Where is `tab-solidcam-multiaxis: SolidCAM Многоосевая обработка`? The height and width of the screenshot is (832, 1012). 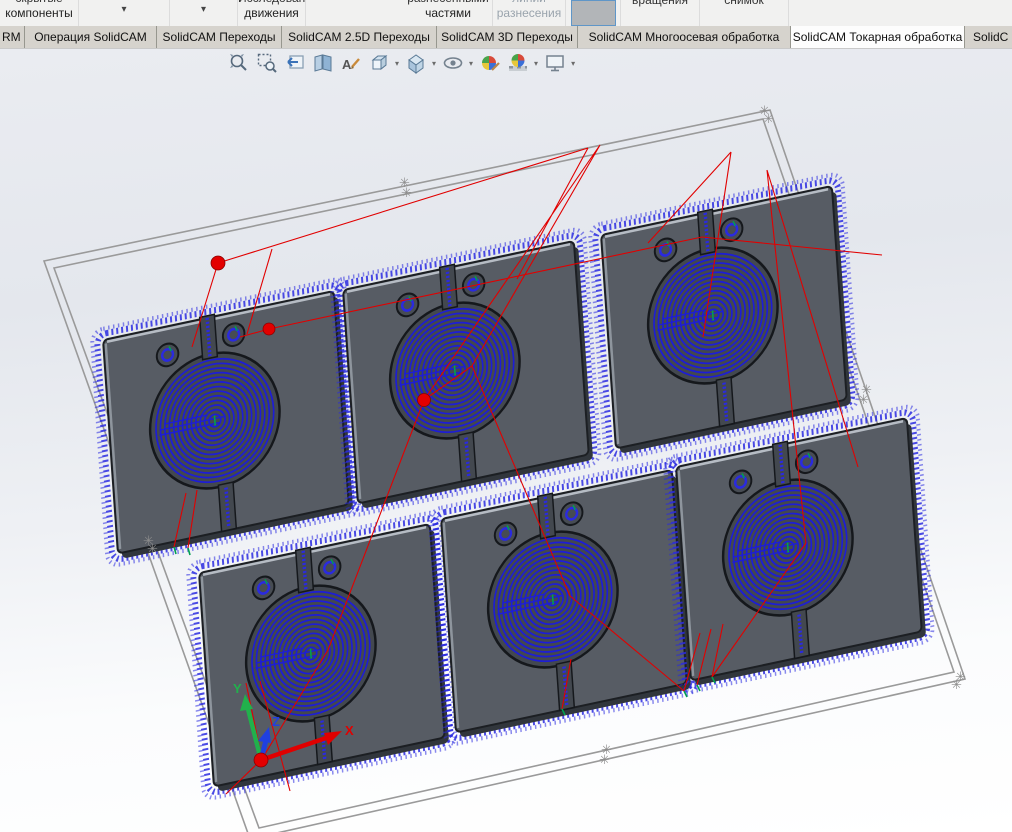
tab-solidcam-multiaxis: SolidCAM Многоосевая обработка is located at coordinates (684, 37).